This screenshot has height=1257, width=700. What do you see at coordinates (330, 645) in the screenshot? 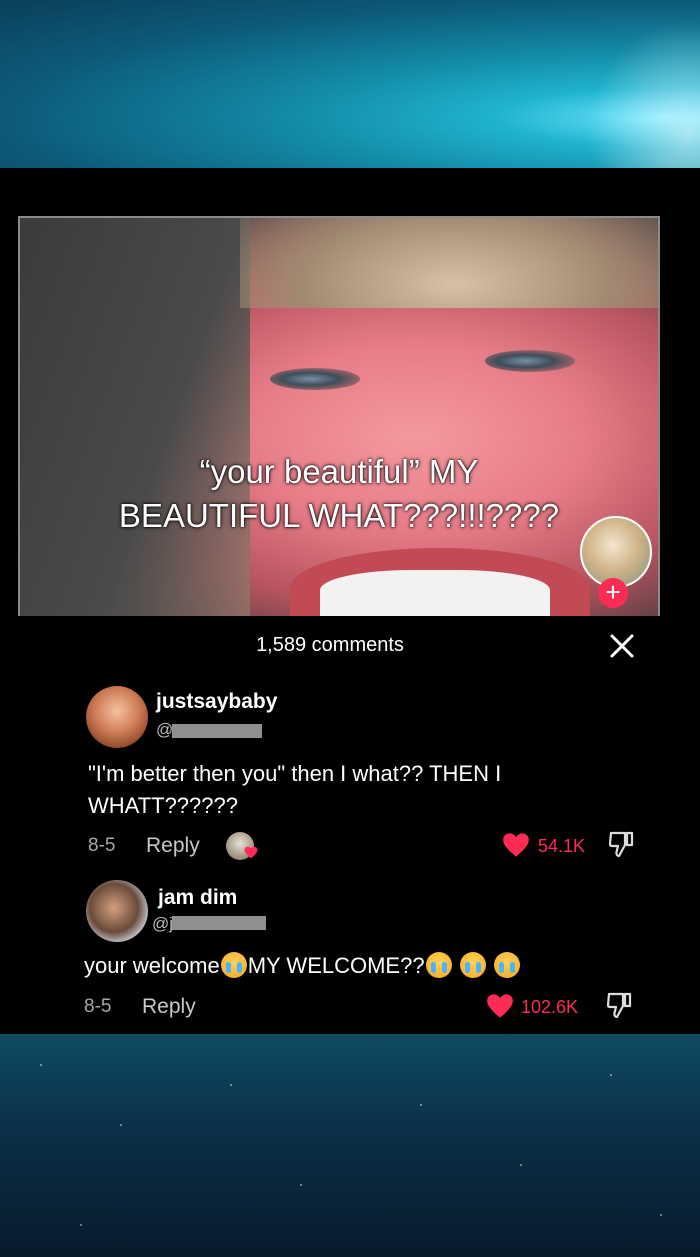
I see `comments-count-title: 1,589 comments` at bounding box center [330, 645].